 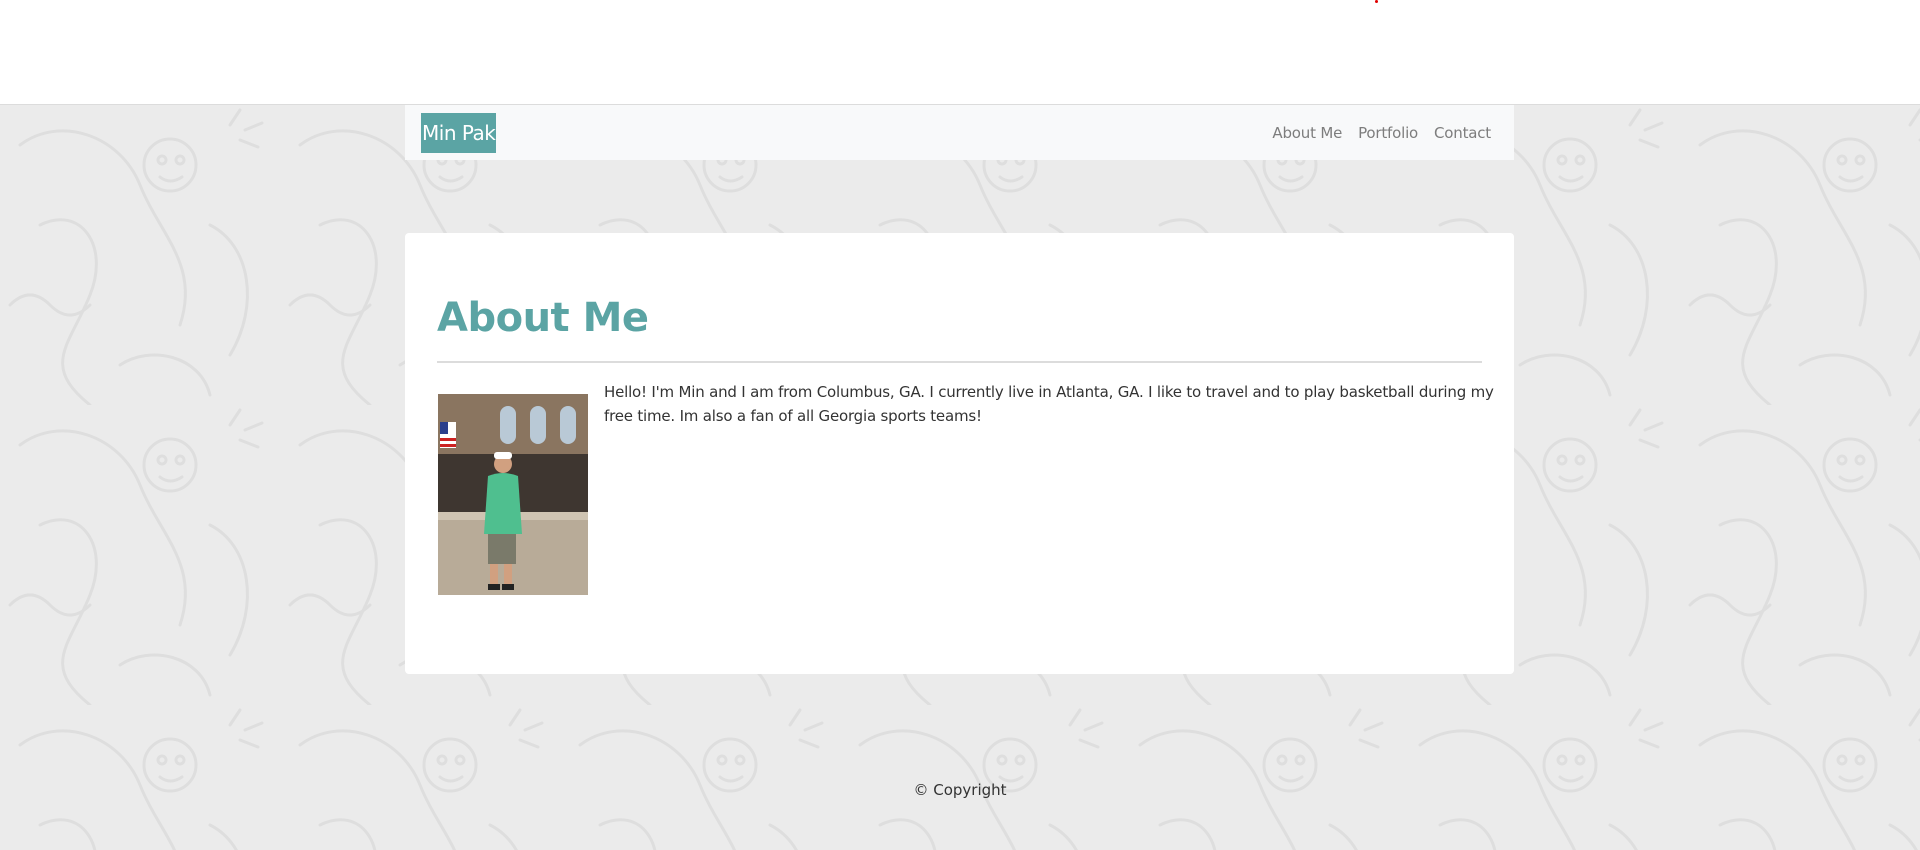 I want to click on profile-photo, so click(x=513, y=494).